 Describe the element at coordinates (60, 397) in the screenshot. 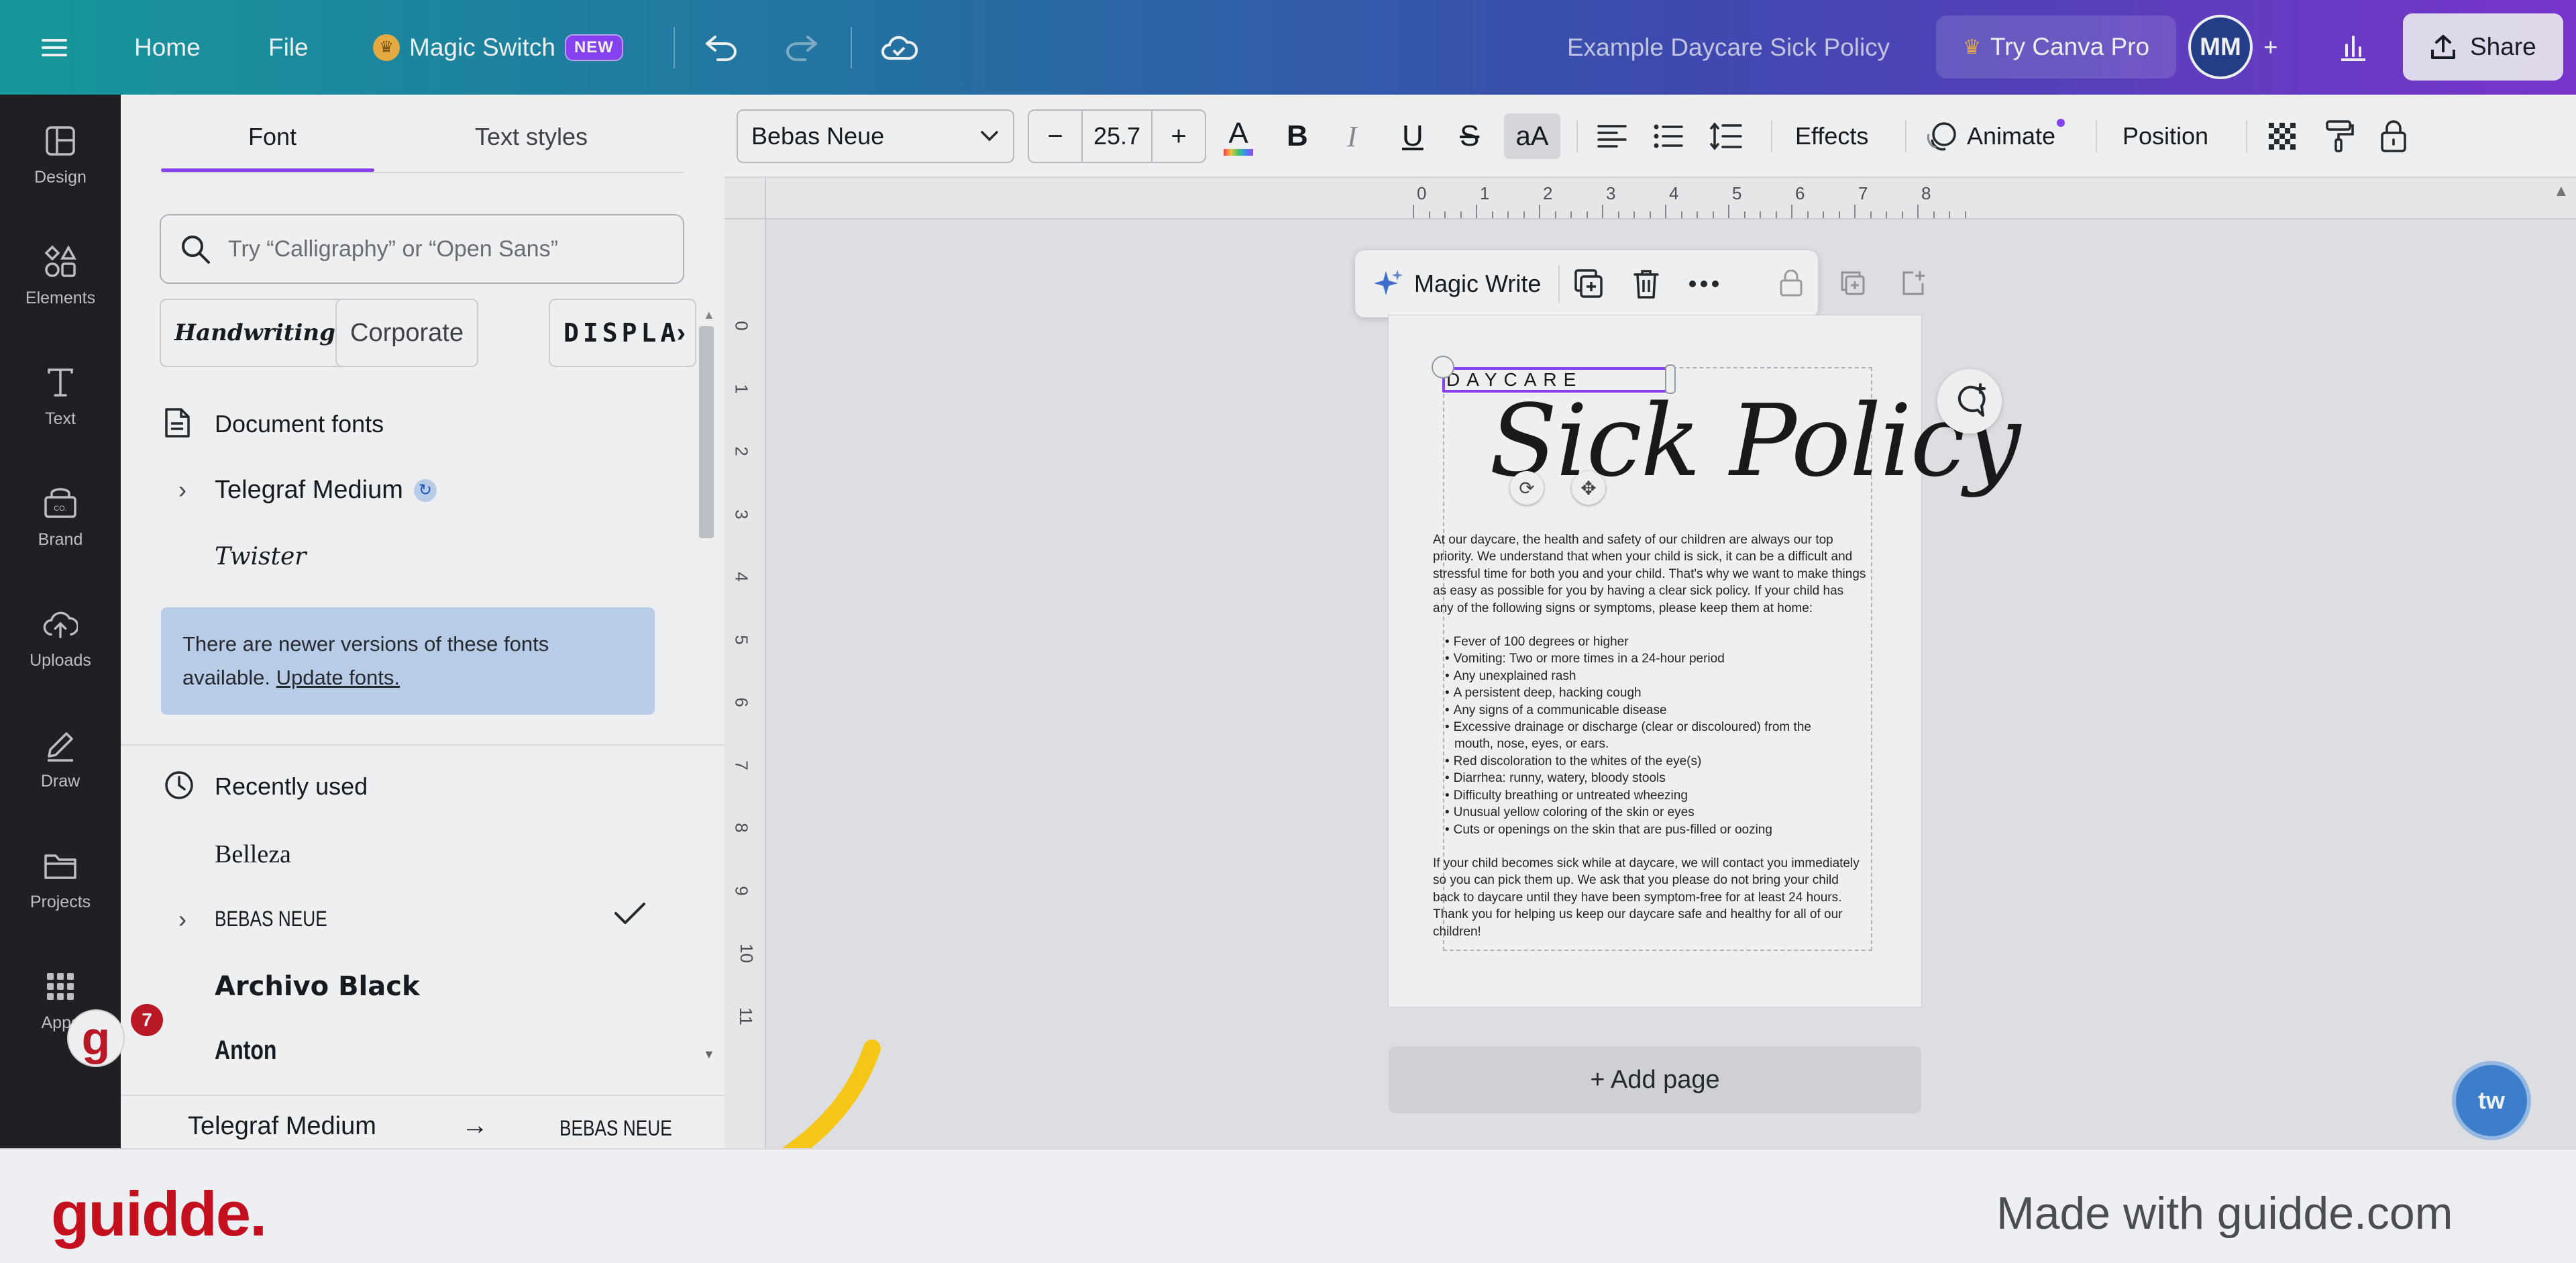

I see `rail-item-text: Text` at that location.